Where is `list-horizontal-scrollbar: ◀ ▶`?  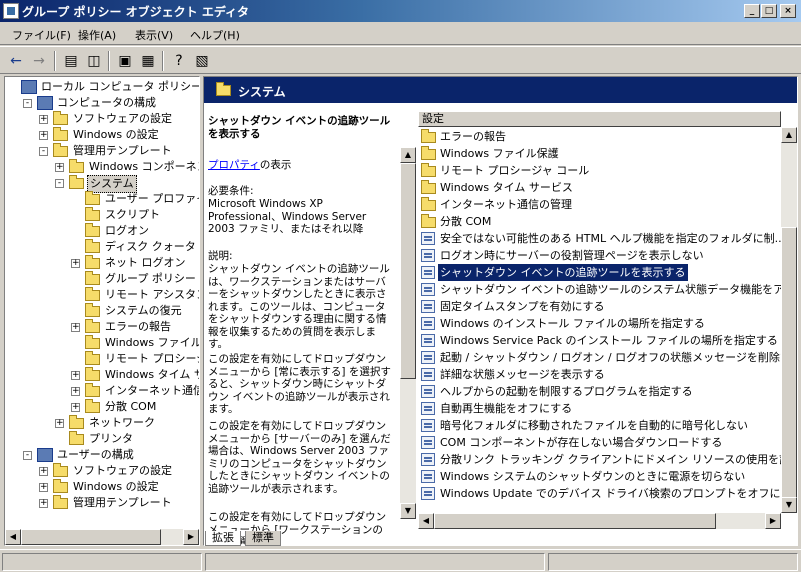
list-horizontal-scrollbar: ◀ ▶ is located at coordinates (599, 521).